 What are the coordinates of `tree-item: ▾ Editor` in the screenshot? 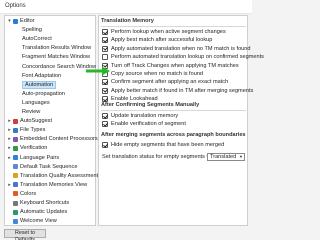 It's located at (50, 21).